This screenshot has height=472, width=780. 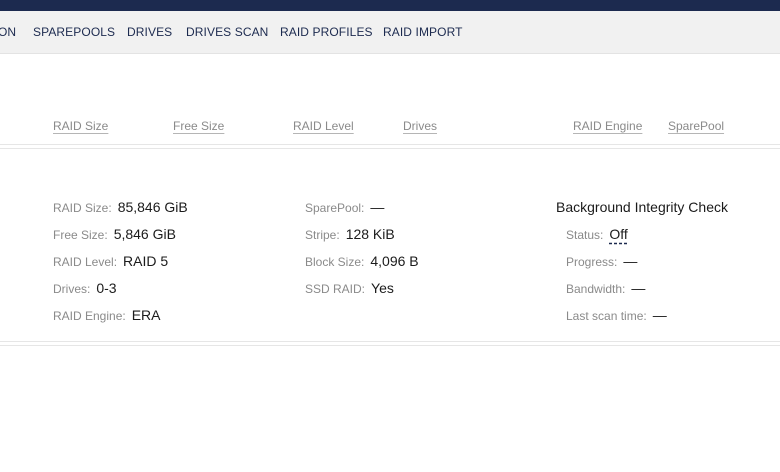 What do you see at coordinates (8, 32) in the screenshot?
I see `tab-partial: ON` at bounding box center [8, 32].